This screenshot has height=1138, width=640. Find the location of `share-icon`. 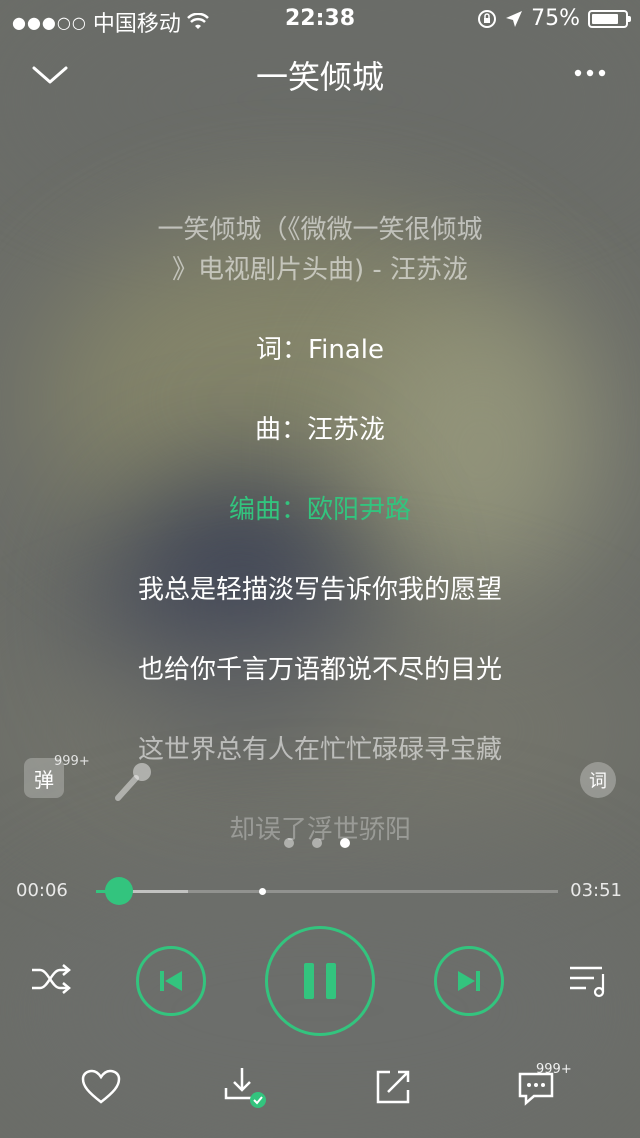

share-icon is located at coordinates (393, 1087).